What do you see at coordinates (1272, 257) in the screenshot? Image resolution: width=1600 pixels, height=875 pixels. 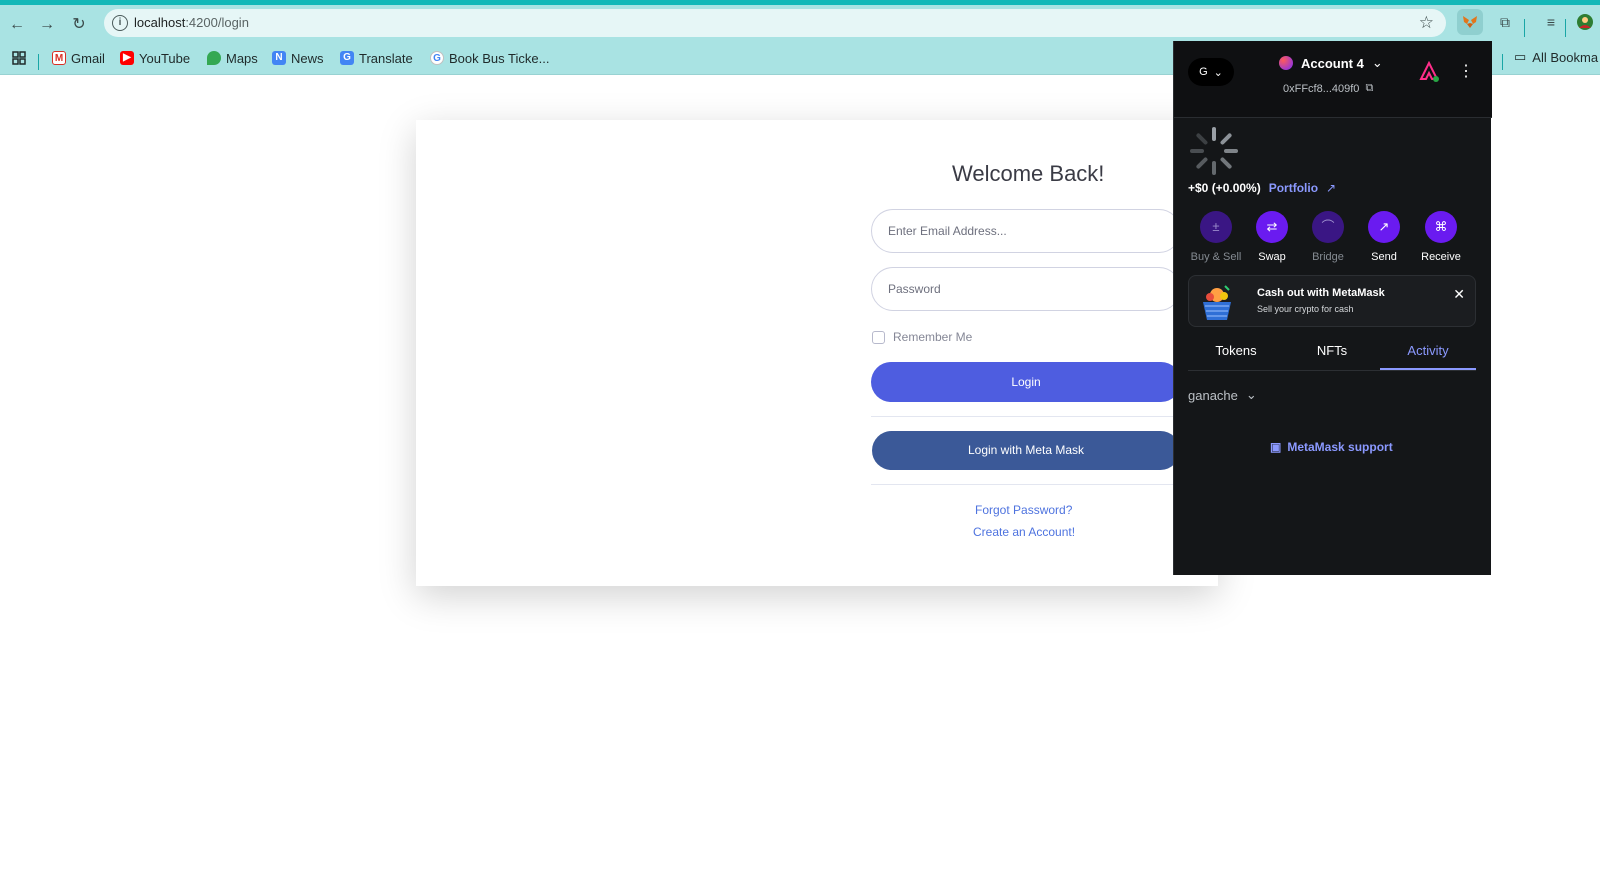 I see `action-label: Swap` at bounding box center [1272, 257].